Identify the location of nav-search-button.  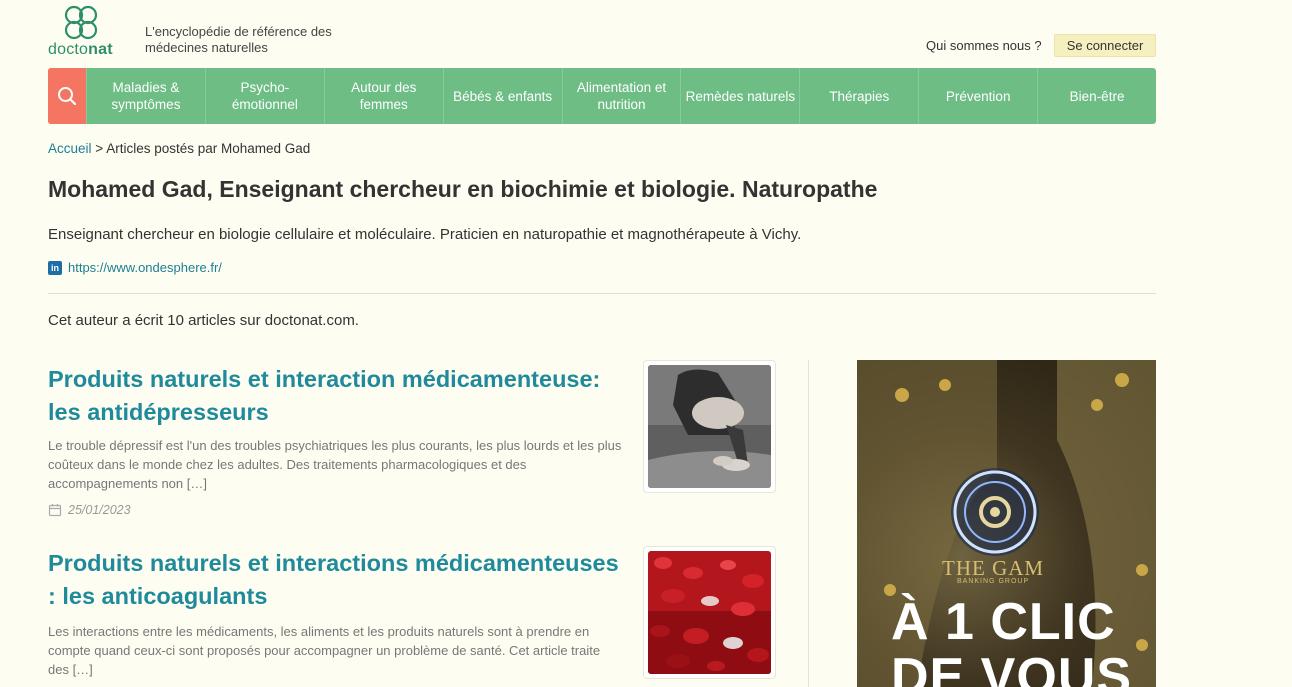
(67, 96).